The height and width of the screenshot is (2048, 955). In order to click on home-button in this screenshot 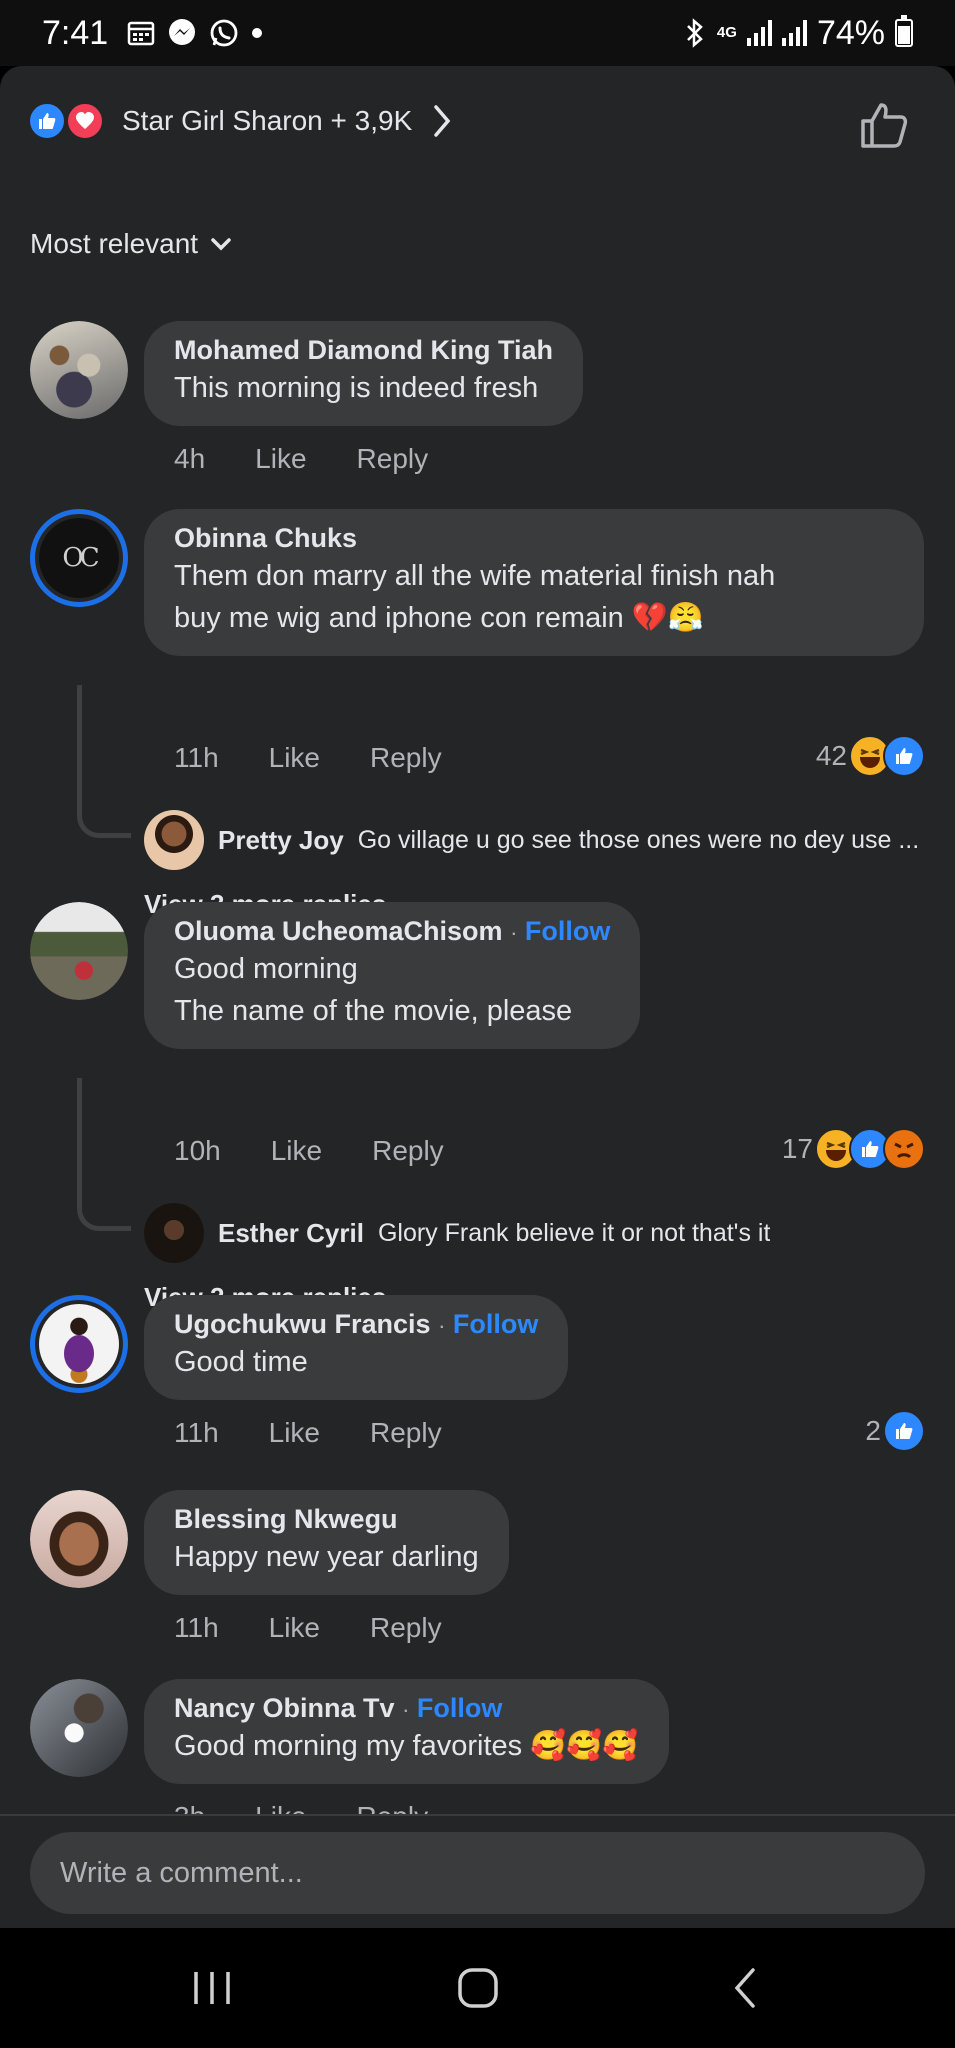, I will do `click(478, 1988)`.